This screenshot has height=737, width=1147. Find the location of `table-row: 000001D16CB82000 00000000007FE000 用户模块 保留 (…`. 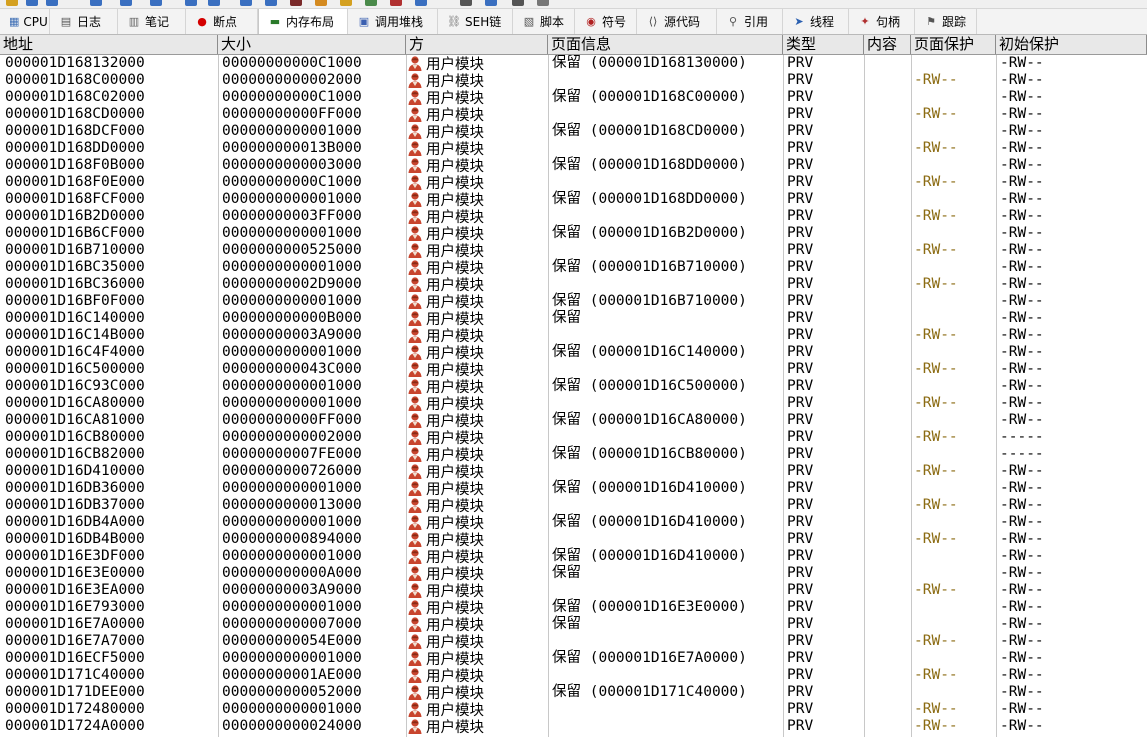

table-row: 000001D16CB82000 00000000007FE000 用户模块 保留 (… is located at coordinates (573, 455).